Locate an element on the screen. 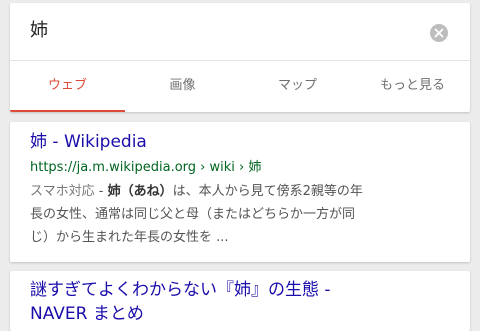 The image size is (480, 331). result-url: https://ja.m.wikipedia.org › wiki › 姉 is located at coordinates (146, 167).